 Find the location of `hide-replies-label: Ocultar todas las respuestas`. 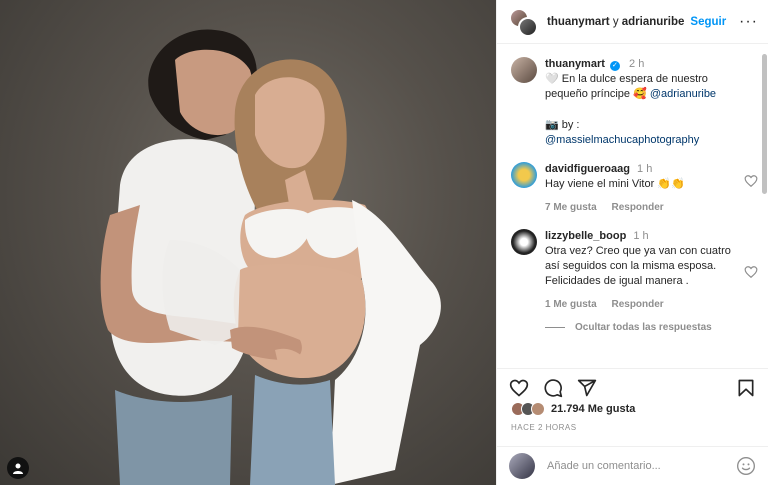

hide-replies-label: Ocultar todas las respuestas is located at coordinates (643, 327).